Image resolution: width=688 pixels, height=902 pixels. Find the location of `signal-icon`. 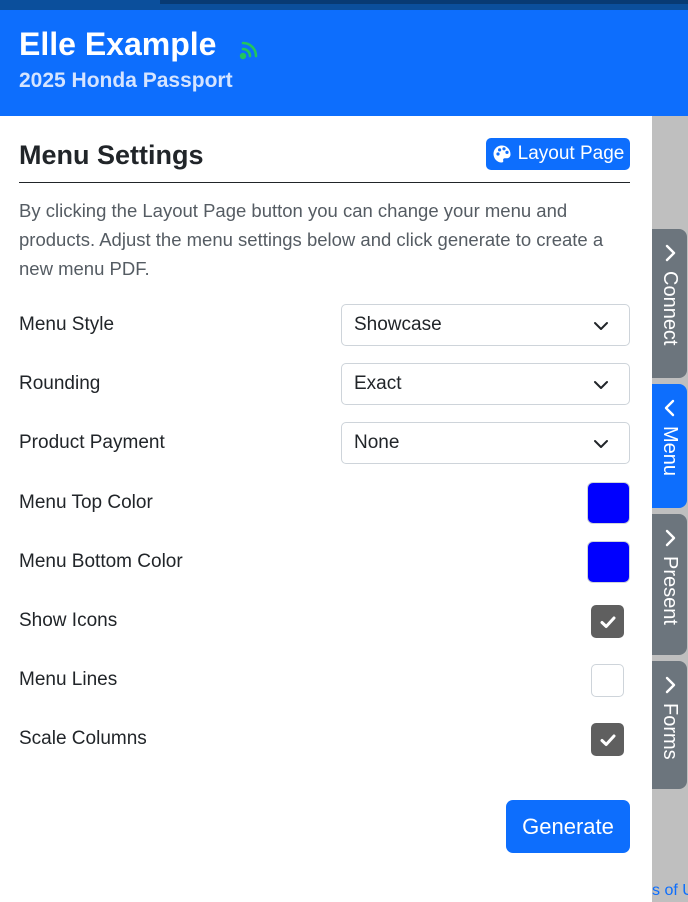

signal-icon is located at coordinates (249, 47).